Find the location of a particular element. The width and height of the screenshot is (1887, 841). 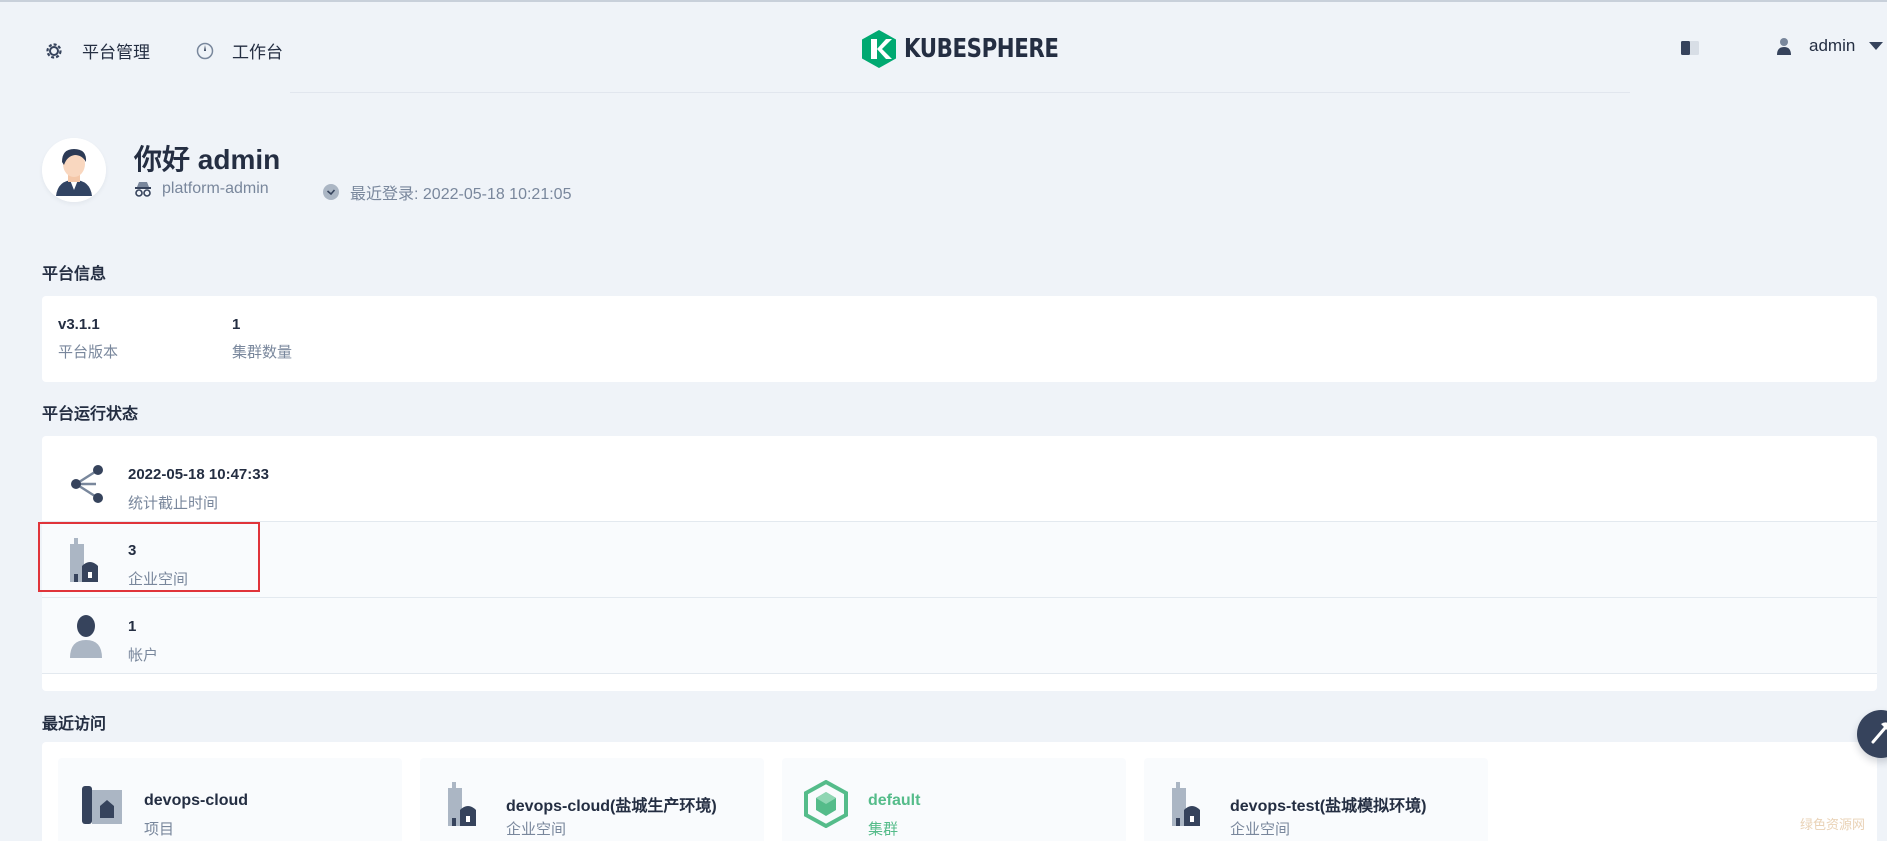

user-role: platform-admin is located at coordinates (201, 189).